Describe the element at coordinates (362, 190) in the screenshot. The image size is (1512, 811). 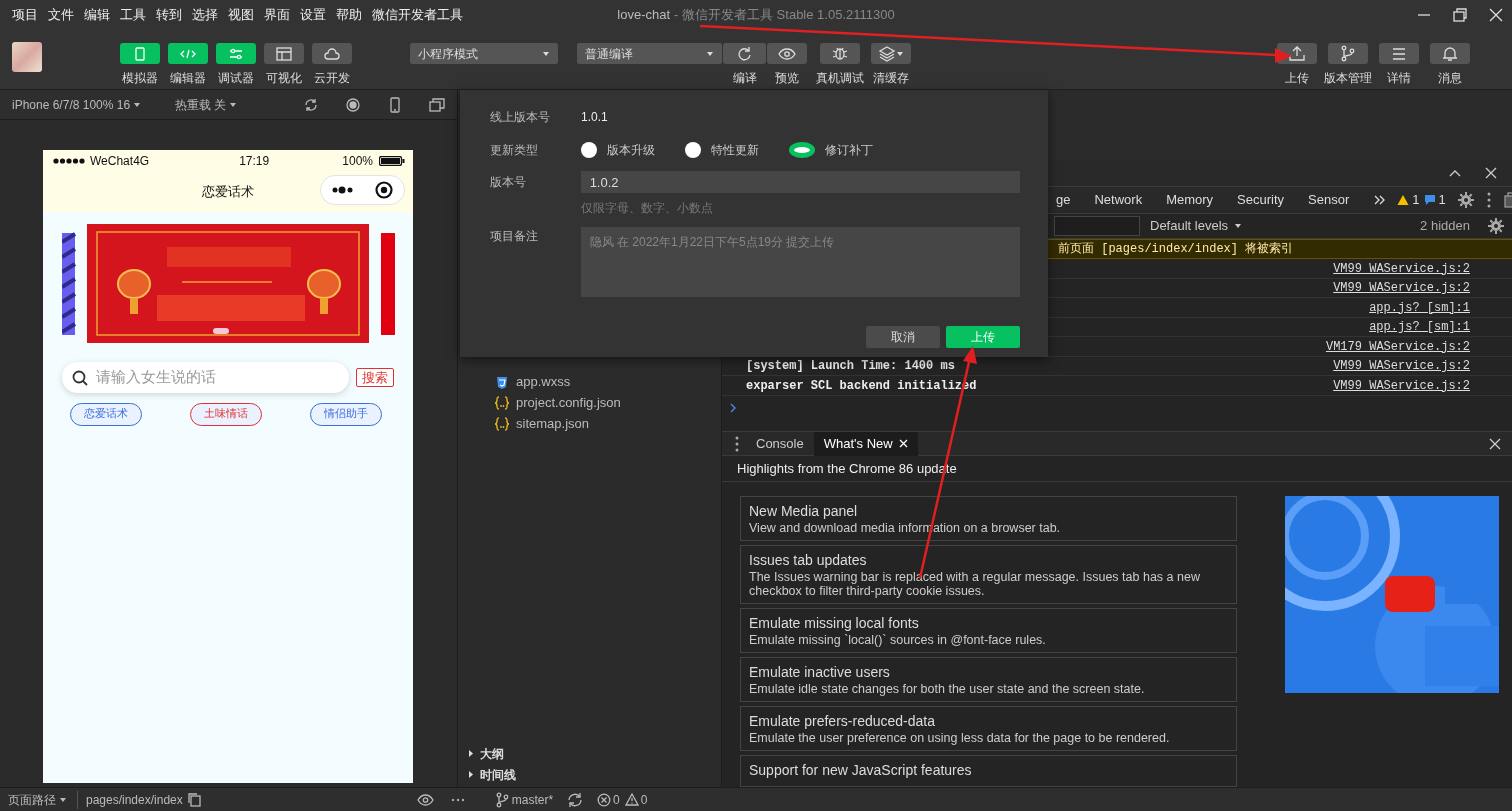
I see `capsule-control` at that location.